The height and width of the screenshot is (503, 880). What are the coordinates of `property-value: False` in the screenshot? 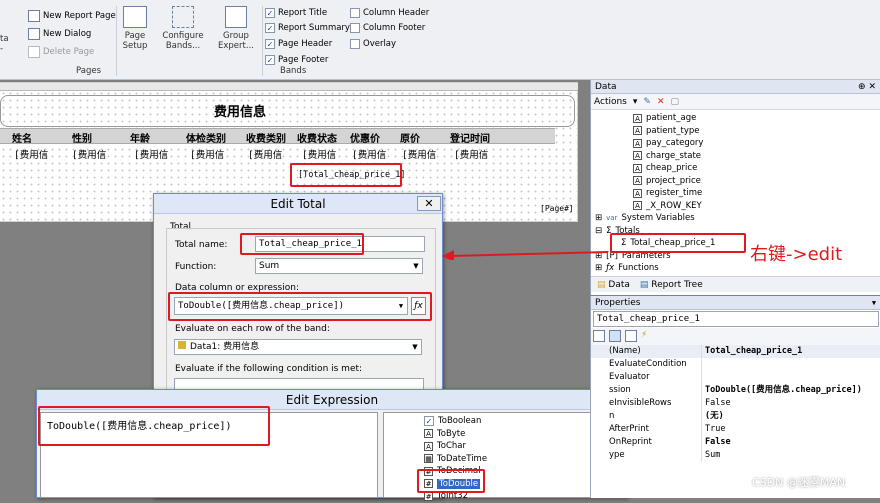 It's located at (790, 442).